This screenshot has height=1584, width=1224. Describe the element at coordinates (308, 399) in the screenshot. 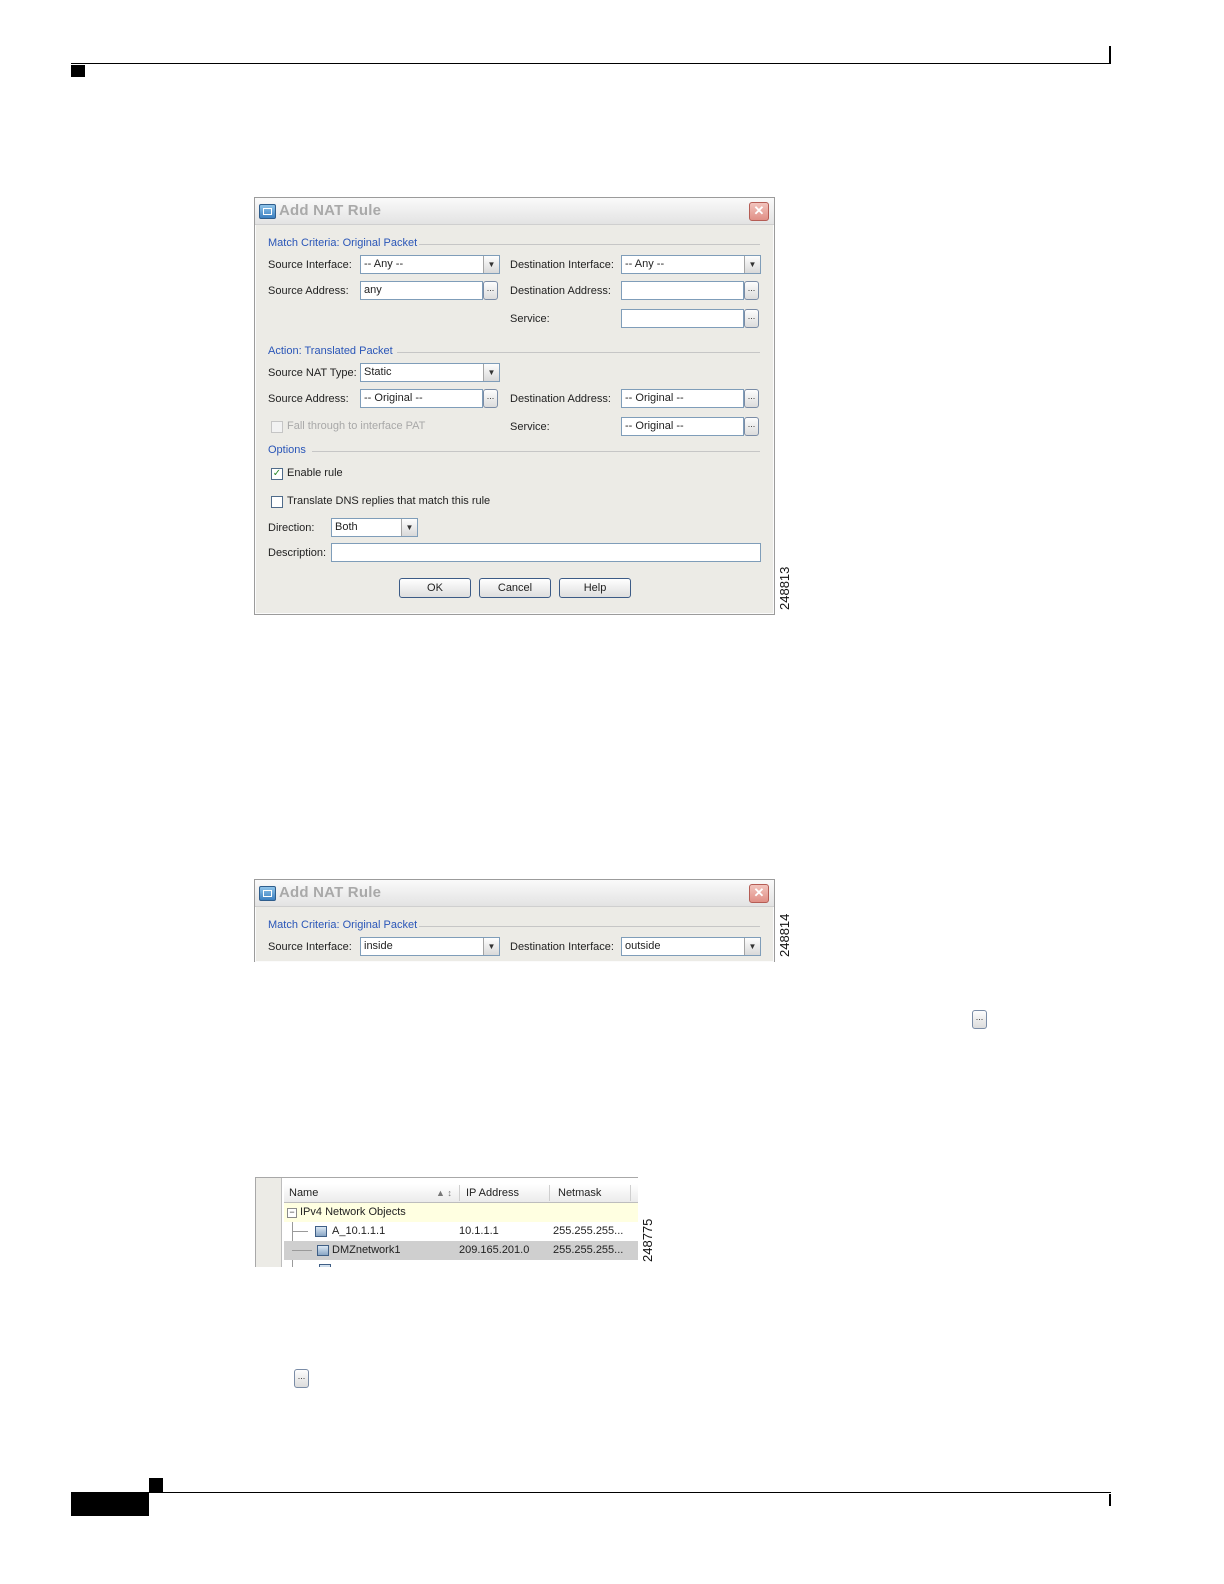

I see `translated-source-address-label: Source Address:` at that location.